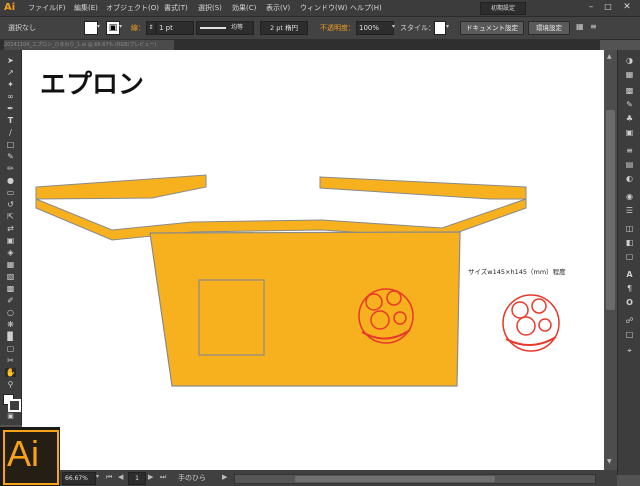 This screenshot has height=486, width=640. Describe the element at coordinates (492, 28) in the screenshot. I see `document-setup-button: ドキュメント設定` at that location.